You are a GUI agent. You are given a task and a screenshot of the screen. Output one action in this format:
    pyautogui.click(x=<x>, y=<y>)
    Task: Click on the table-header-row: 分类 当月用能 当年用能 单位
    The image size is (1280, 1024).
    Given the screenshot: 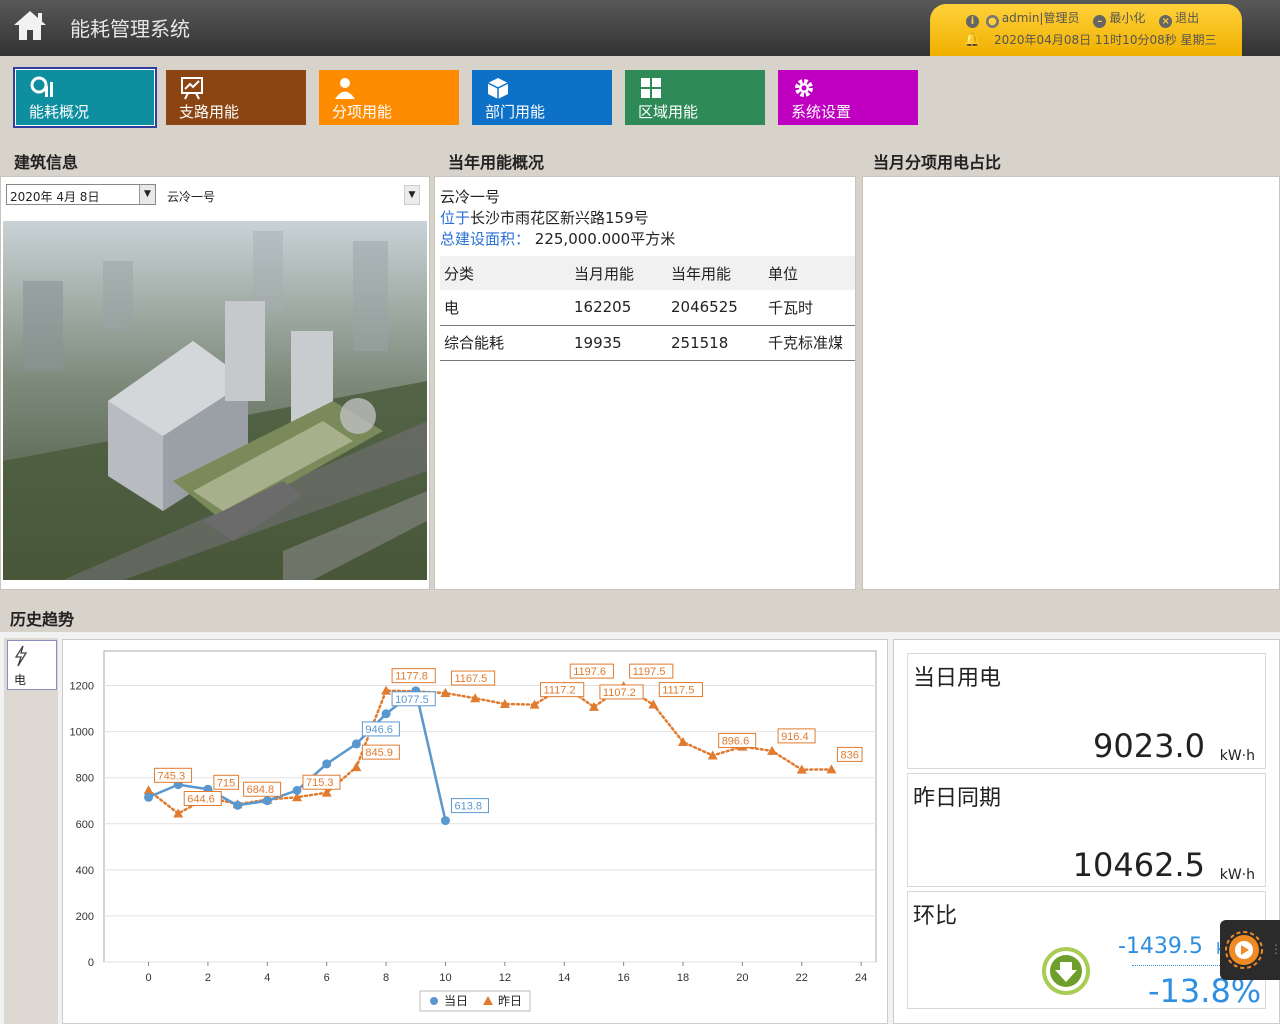 What is the action you would take?
    pyautogui.click(x=647, y=273)
    